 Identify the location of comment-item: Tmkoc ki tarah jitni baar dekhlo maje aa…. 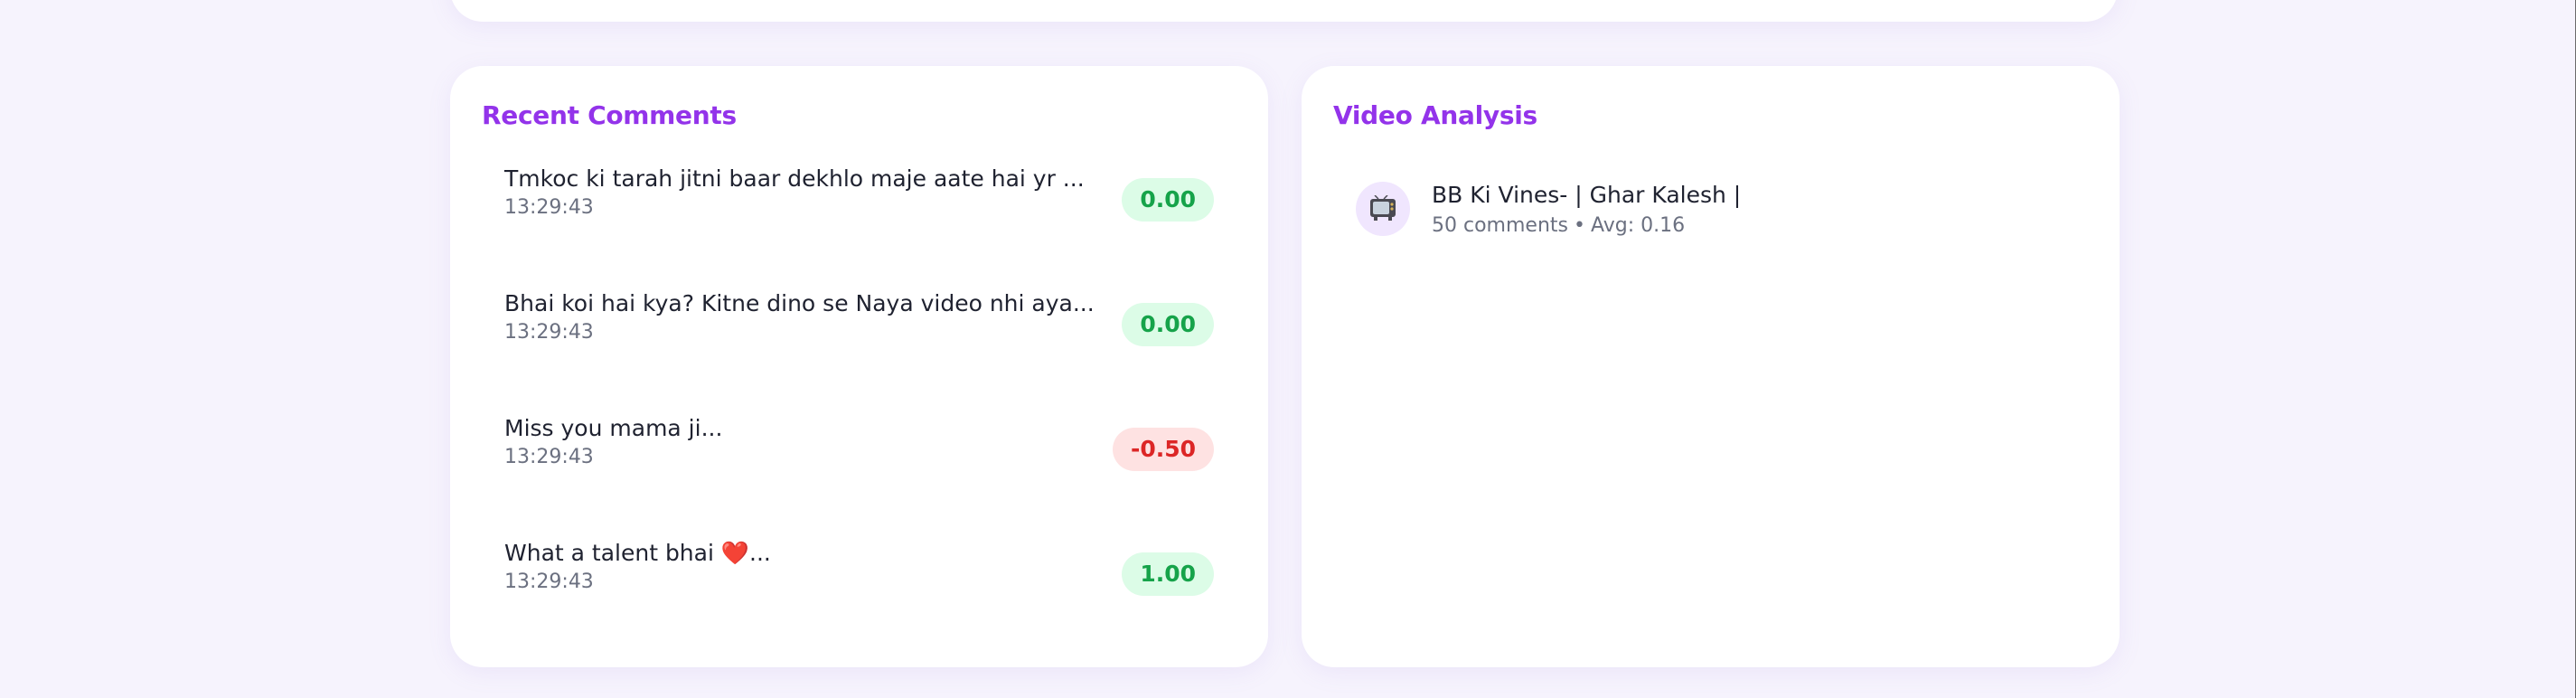
(859, 227).